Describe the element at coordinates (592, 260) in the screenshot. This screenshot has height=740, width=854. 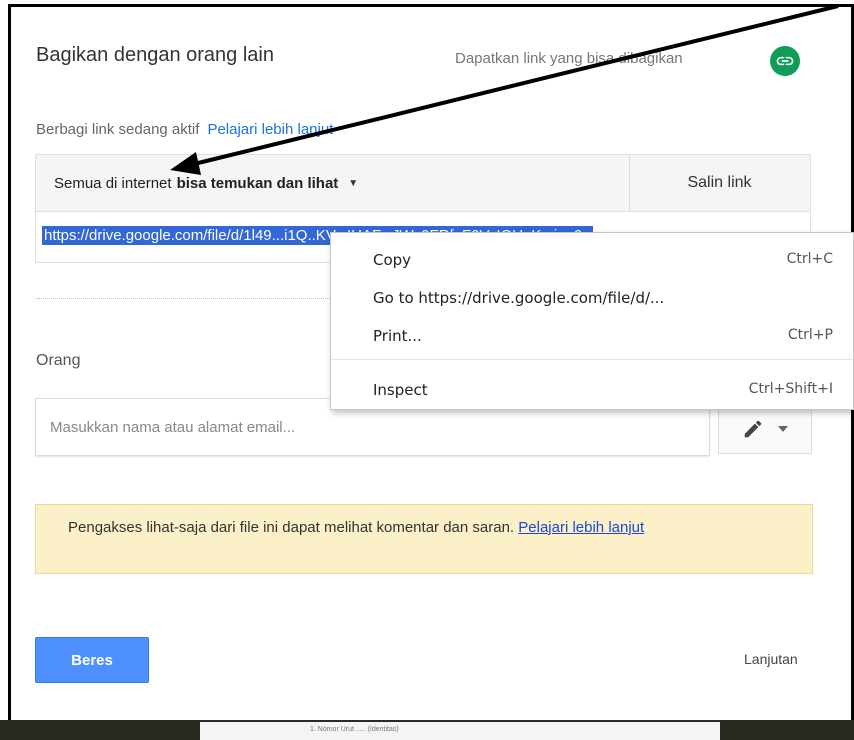
I see `menu-item-copy: Copy Ctrl+C` at that location.